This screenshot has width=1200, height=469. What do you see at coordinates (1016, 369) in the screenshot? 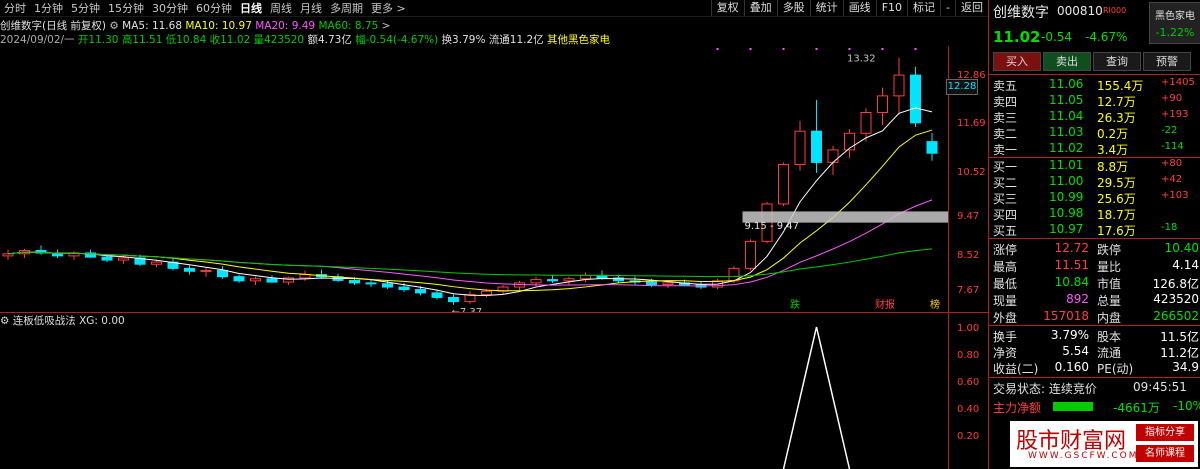
I see `stat-label: 收益(二)` at bounding box center [1016, 369].